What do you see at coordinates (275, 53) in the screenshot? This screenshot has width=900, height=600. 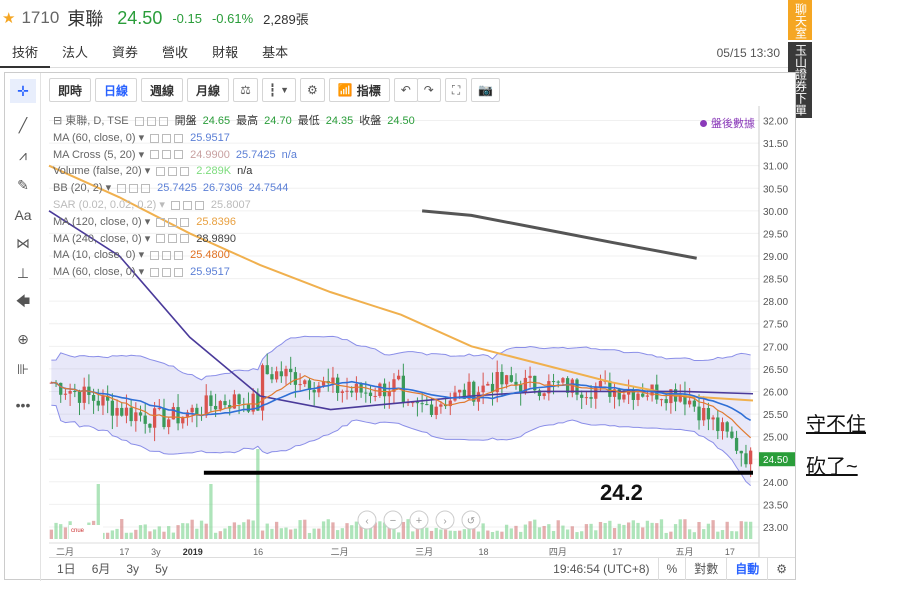 I see `tab-basic: 基本` at bounding box center [275, 53].